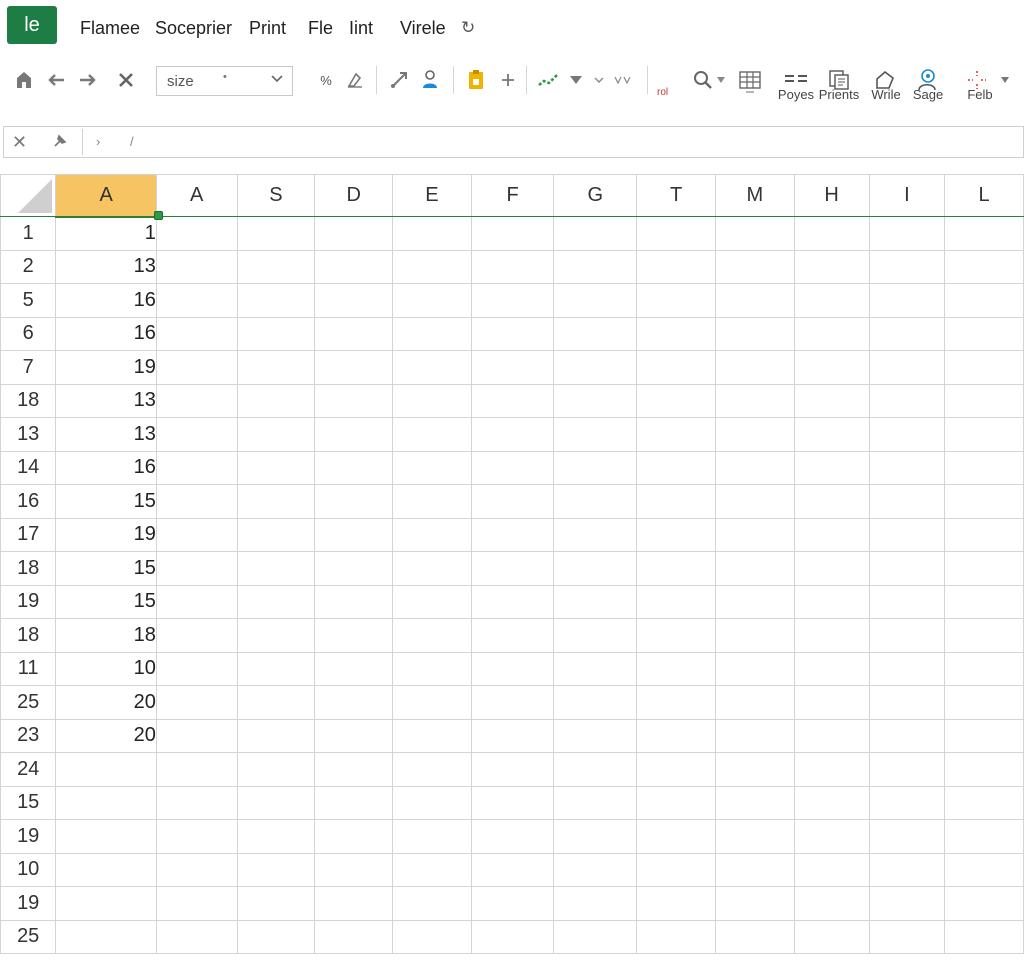 The height and width of the screenshot is (960, 1024). Describe the element at coordinates (354, 195) in the screenshot. I see `column-header-d: D` at that location.